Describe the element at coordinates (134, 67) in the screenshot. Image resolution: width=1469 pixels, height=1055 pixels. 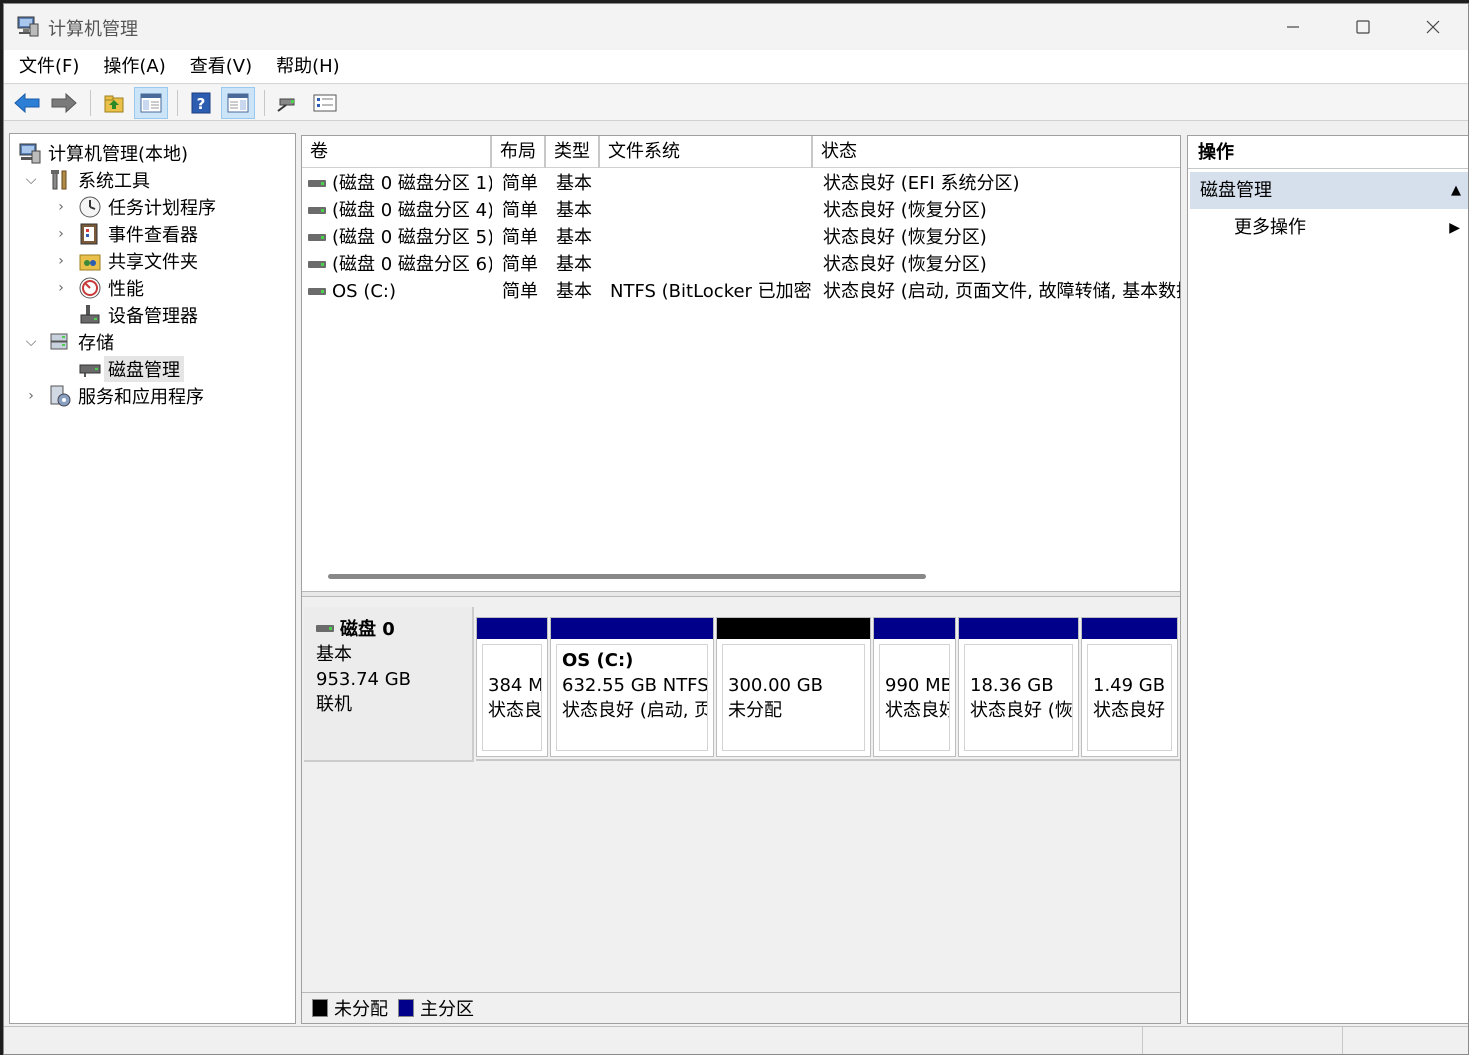
I see `menu-action: 操作(A)` at that location.